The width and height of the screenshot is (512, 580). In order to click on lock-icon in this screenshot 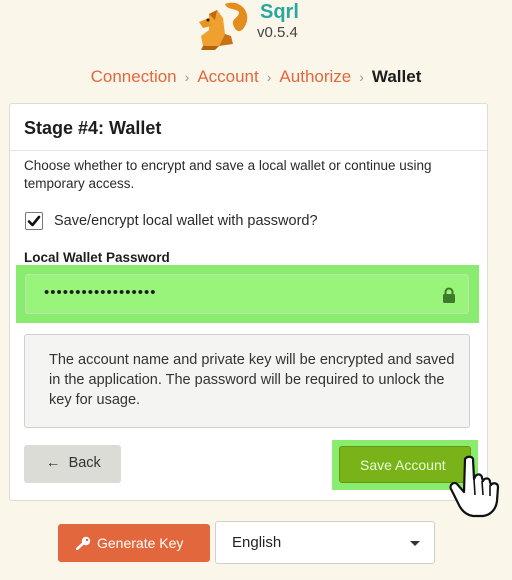, I will do `click(449, 295)`.